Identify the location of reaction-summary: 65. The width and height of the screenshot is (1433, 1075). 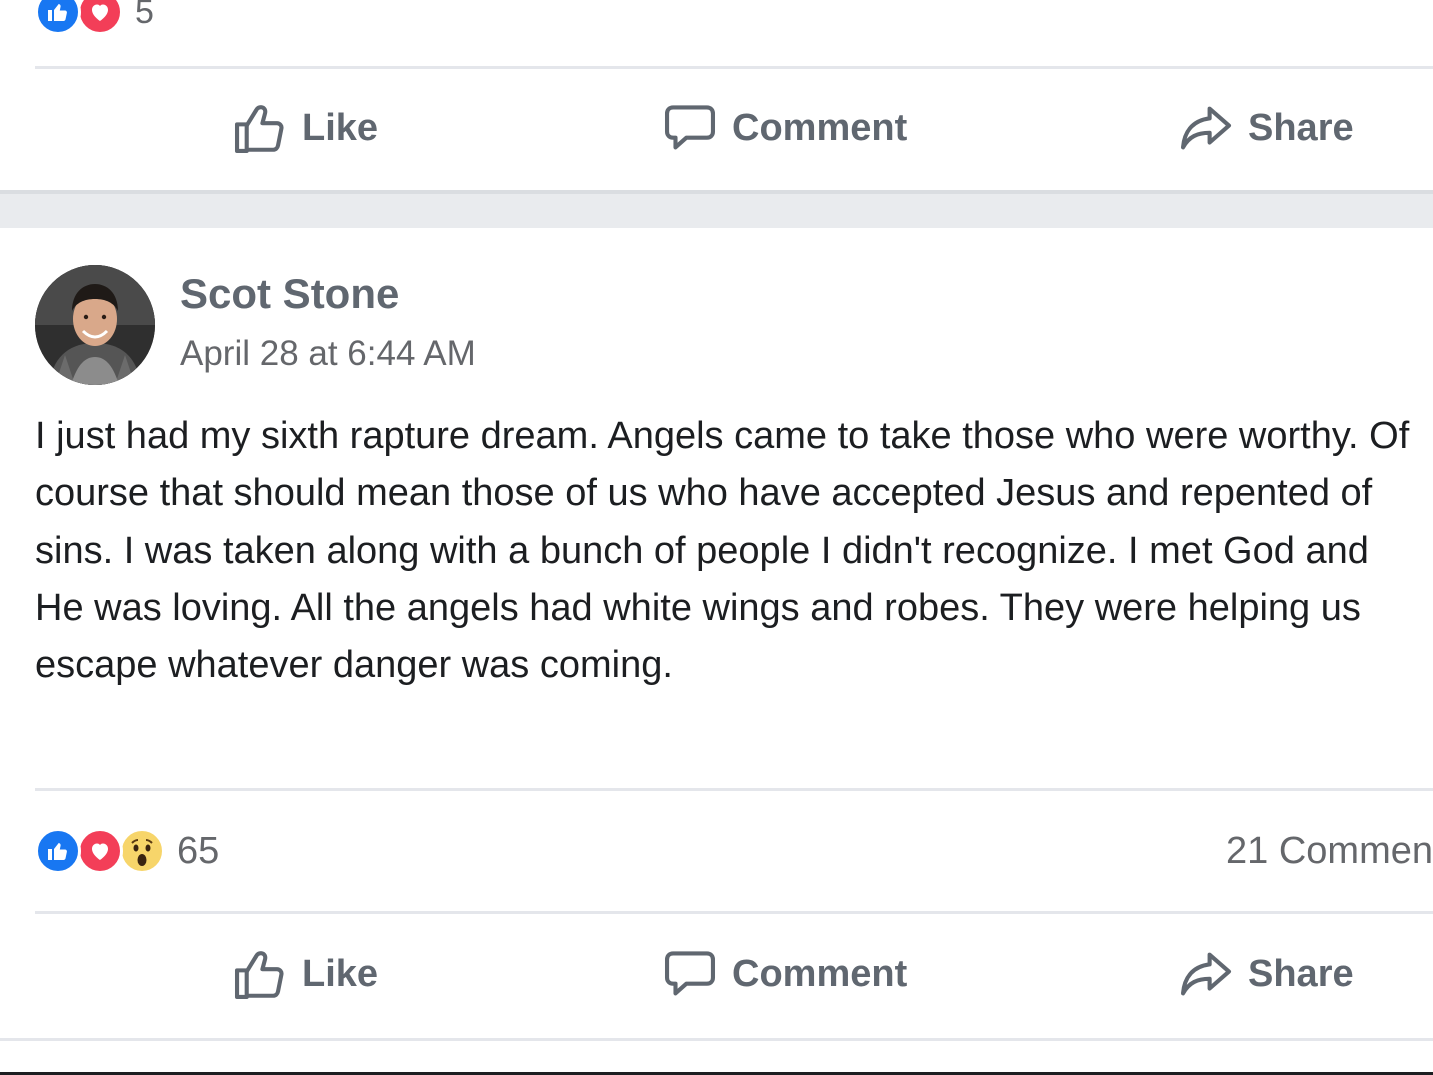
(127, 851).